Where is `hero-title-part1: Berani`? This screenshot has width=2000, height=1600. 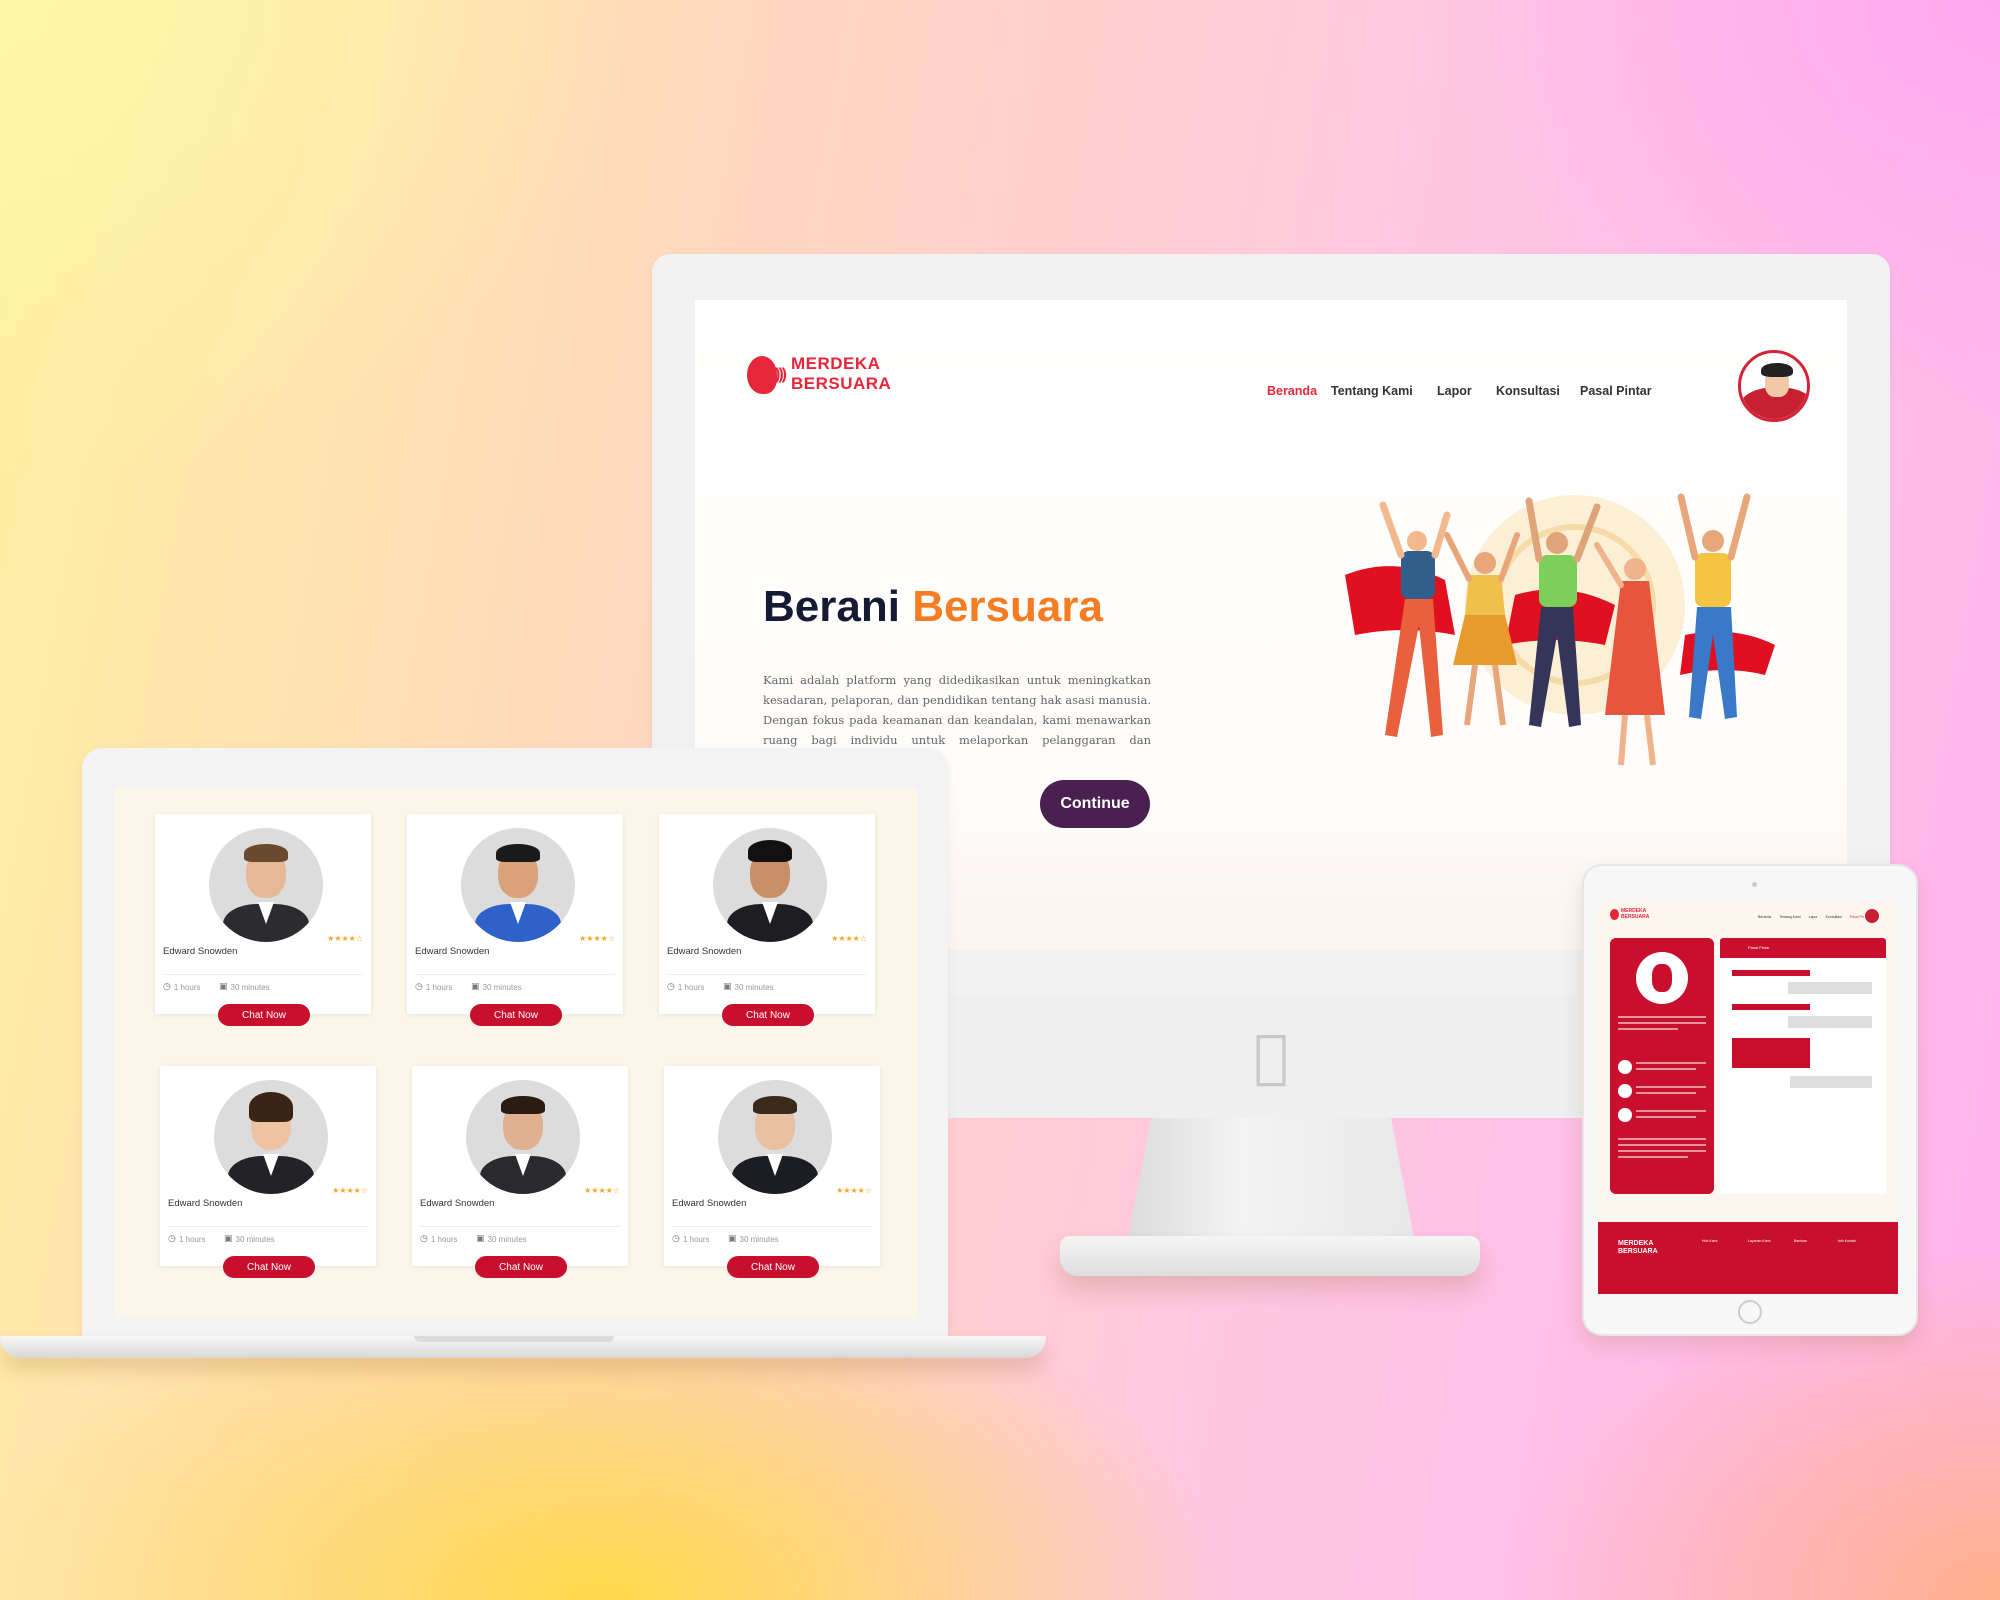
hero-title-part1: Berani is located at coordinates (831, 606).